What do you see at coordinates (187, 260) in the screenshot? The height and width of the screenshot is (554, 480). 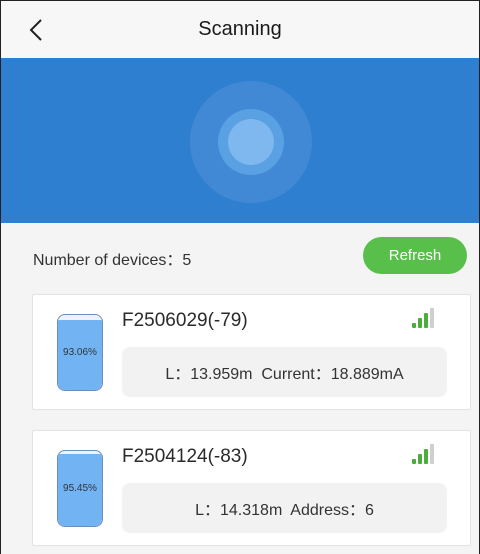 I see `device-count-value: 5` at bounding box center [187, 260].